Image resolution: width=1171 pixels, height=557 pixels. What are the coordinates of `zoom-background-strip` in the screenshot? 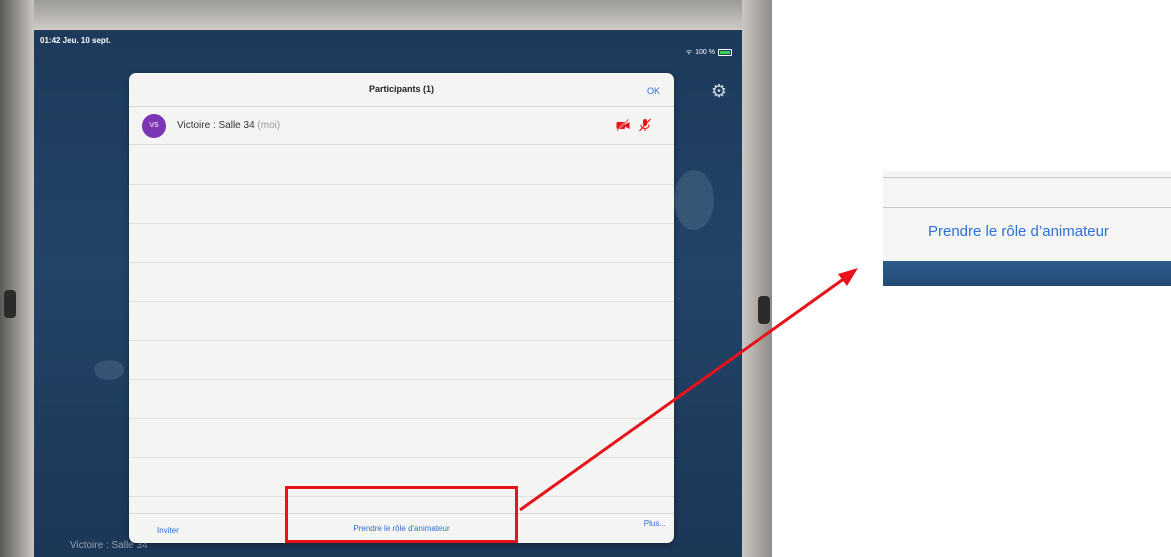 It's located at (1027, 273).